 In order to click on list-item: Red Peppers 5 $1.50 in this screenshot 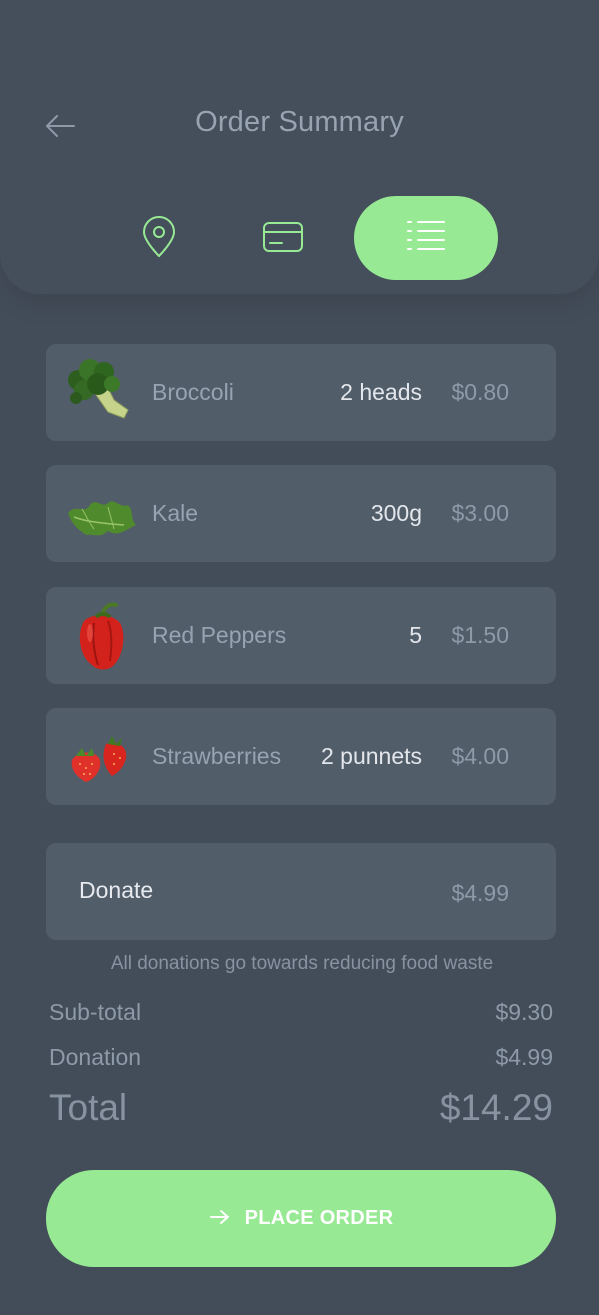, I will do `click(301, 635)`.